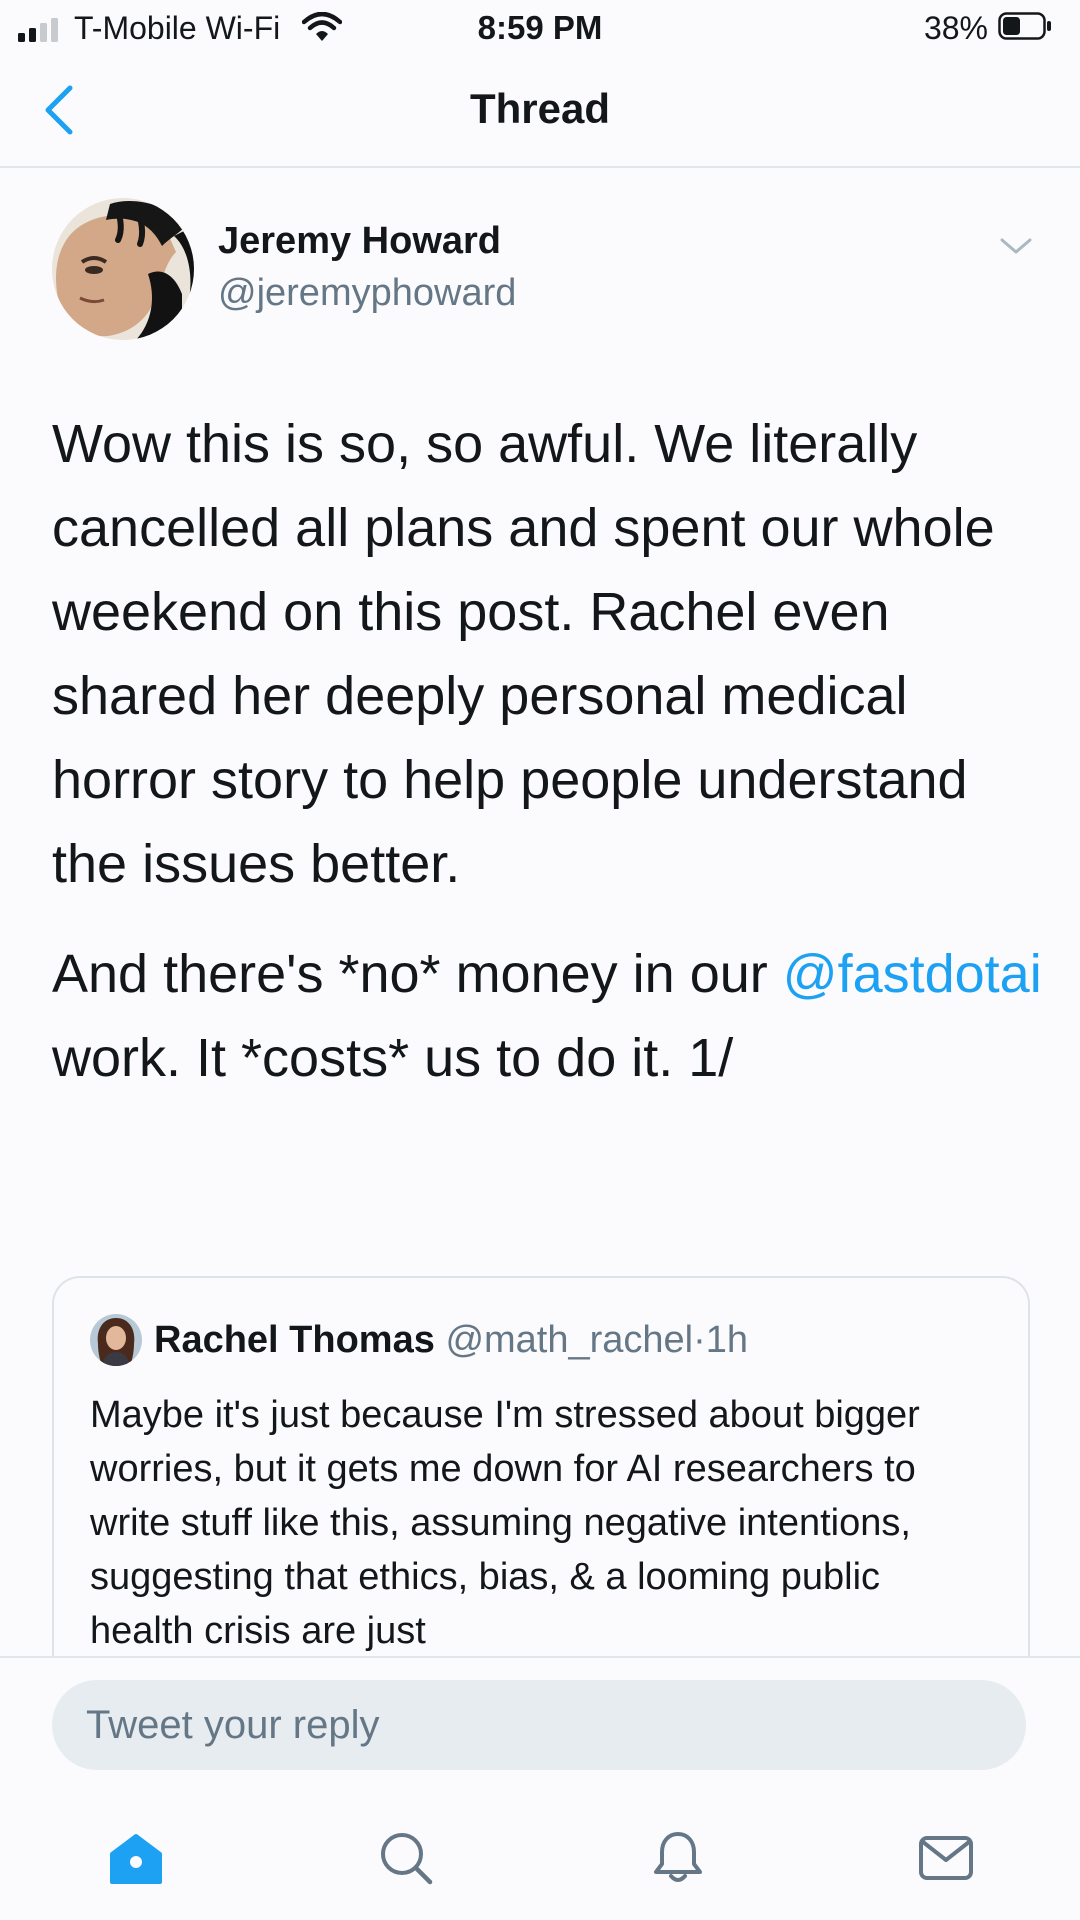 This screenshot has height=1920, width=1080. Describe the element at coordinates (294, 1340) in the screenshot. I see `quoted-author-name: Rachel Thomas` at that location.